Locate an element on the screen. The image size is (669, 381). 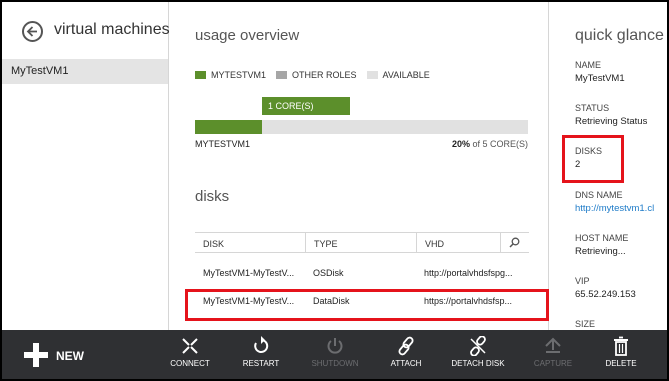
legend-label: OTHER ROLES is located at coordinates (324, 75).